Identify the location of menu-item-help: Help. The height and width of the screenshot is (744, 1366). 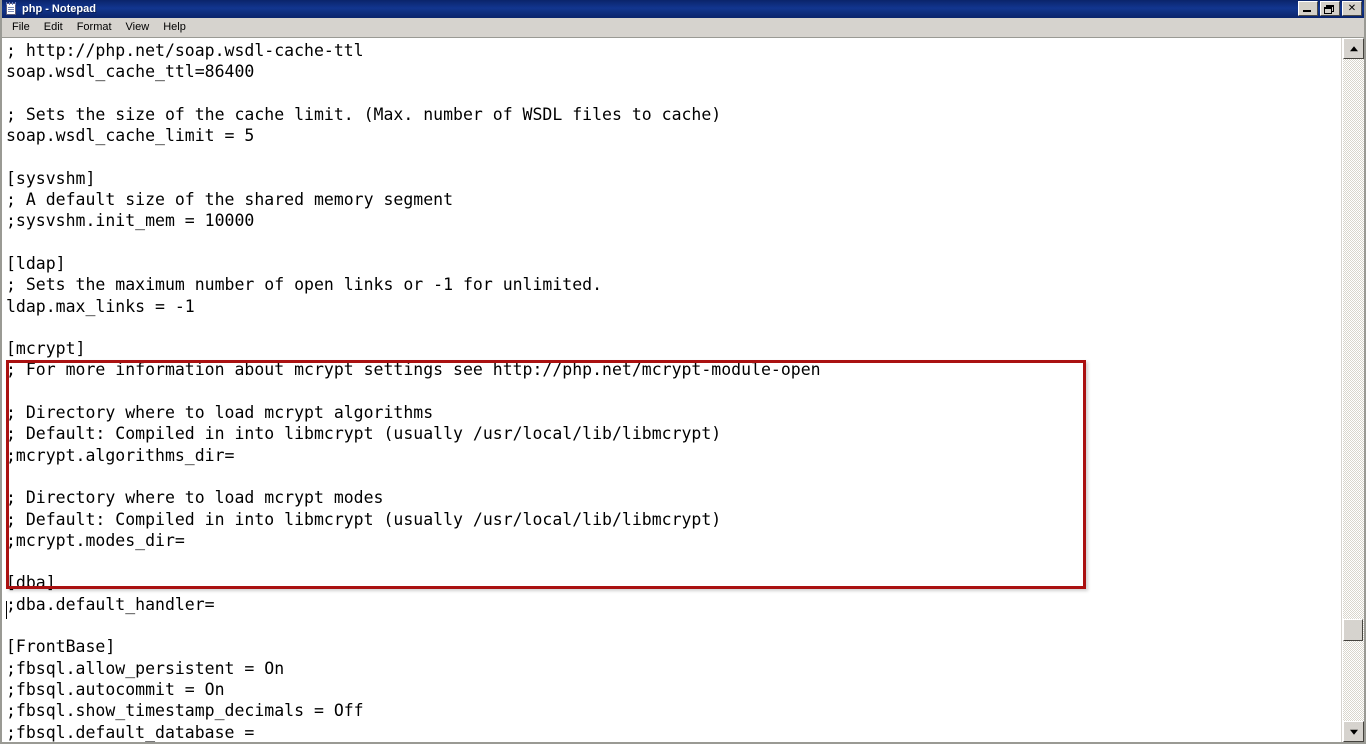
(174, 27).